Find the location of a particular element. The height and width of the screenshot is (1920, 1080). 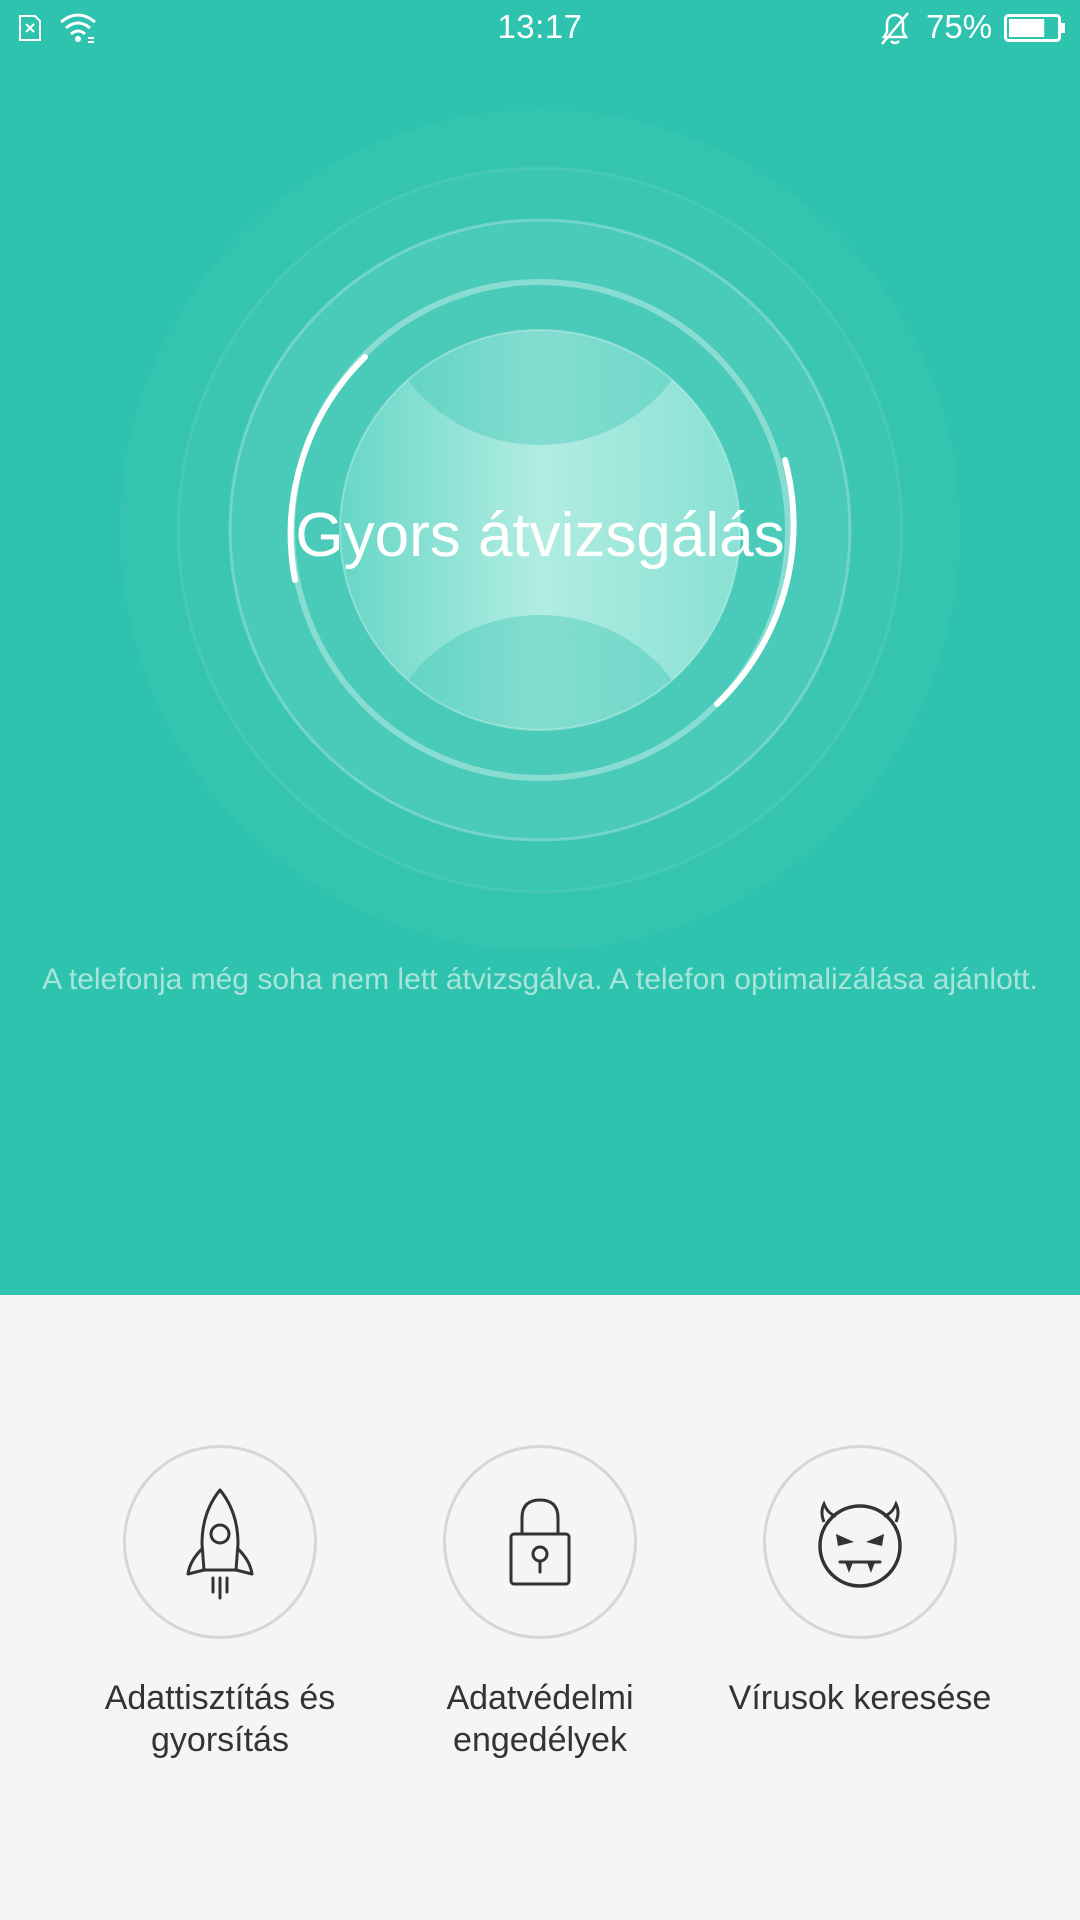

status-bar: 13:17 75% is located at coordinates (540, 28).